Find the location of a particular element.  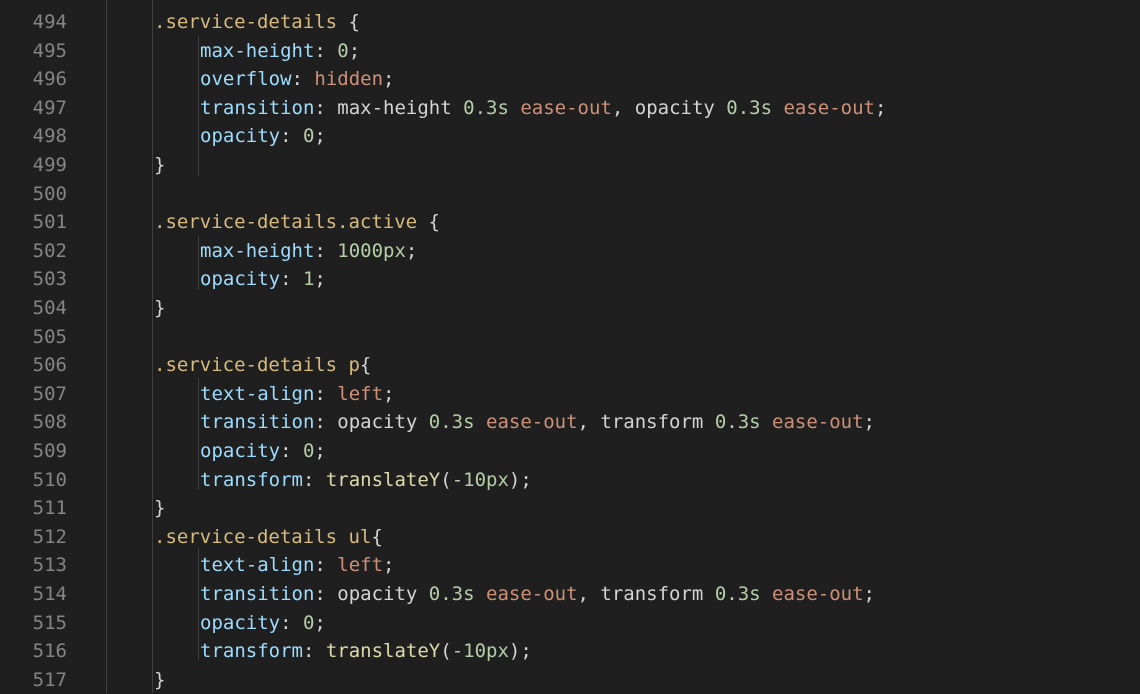

code-token: max-height is located at coordinates (257, 50).